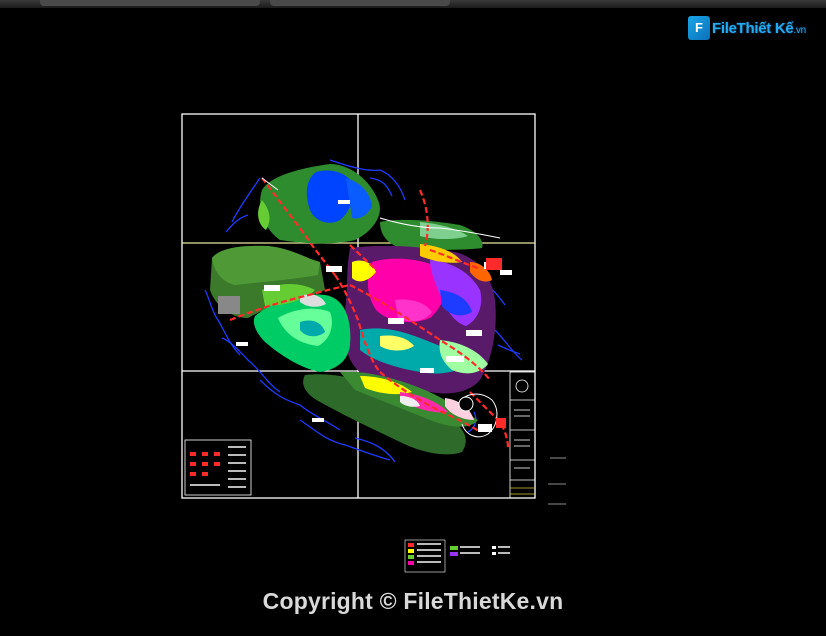 This screenshot has height=636, width=826. What do you see at coordinates (522, 435) in the screenshot?
I see `title-block` at bounding box center [522, 435].